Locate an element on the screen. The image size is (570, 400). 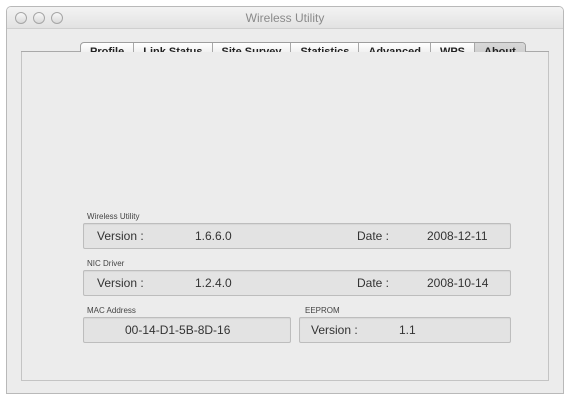
wireless-utility-version-value: 1.6.6.0 is located at coordinates (213, 236).